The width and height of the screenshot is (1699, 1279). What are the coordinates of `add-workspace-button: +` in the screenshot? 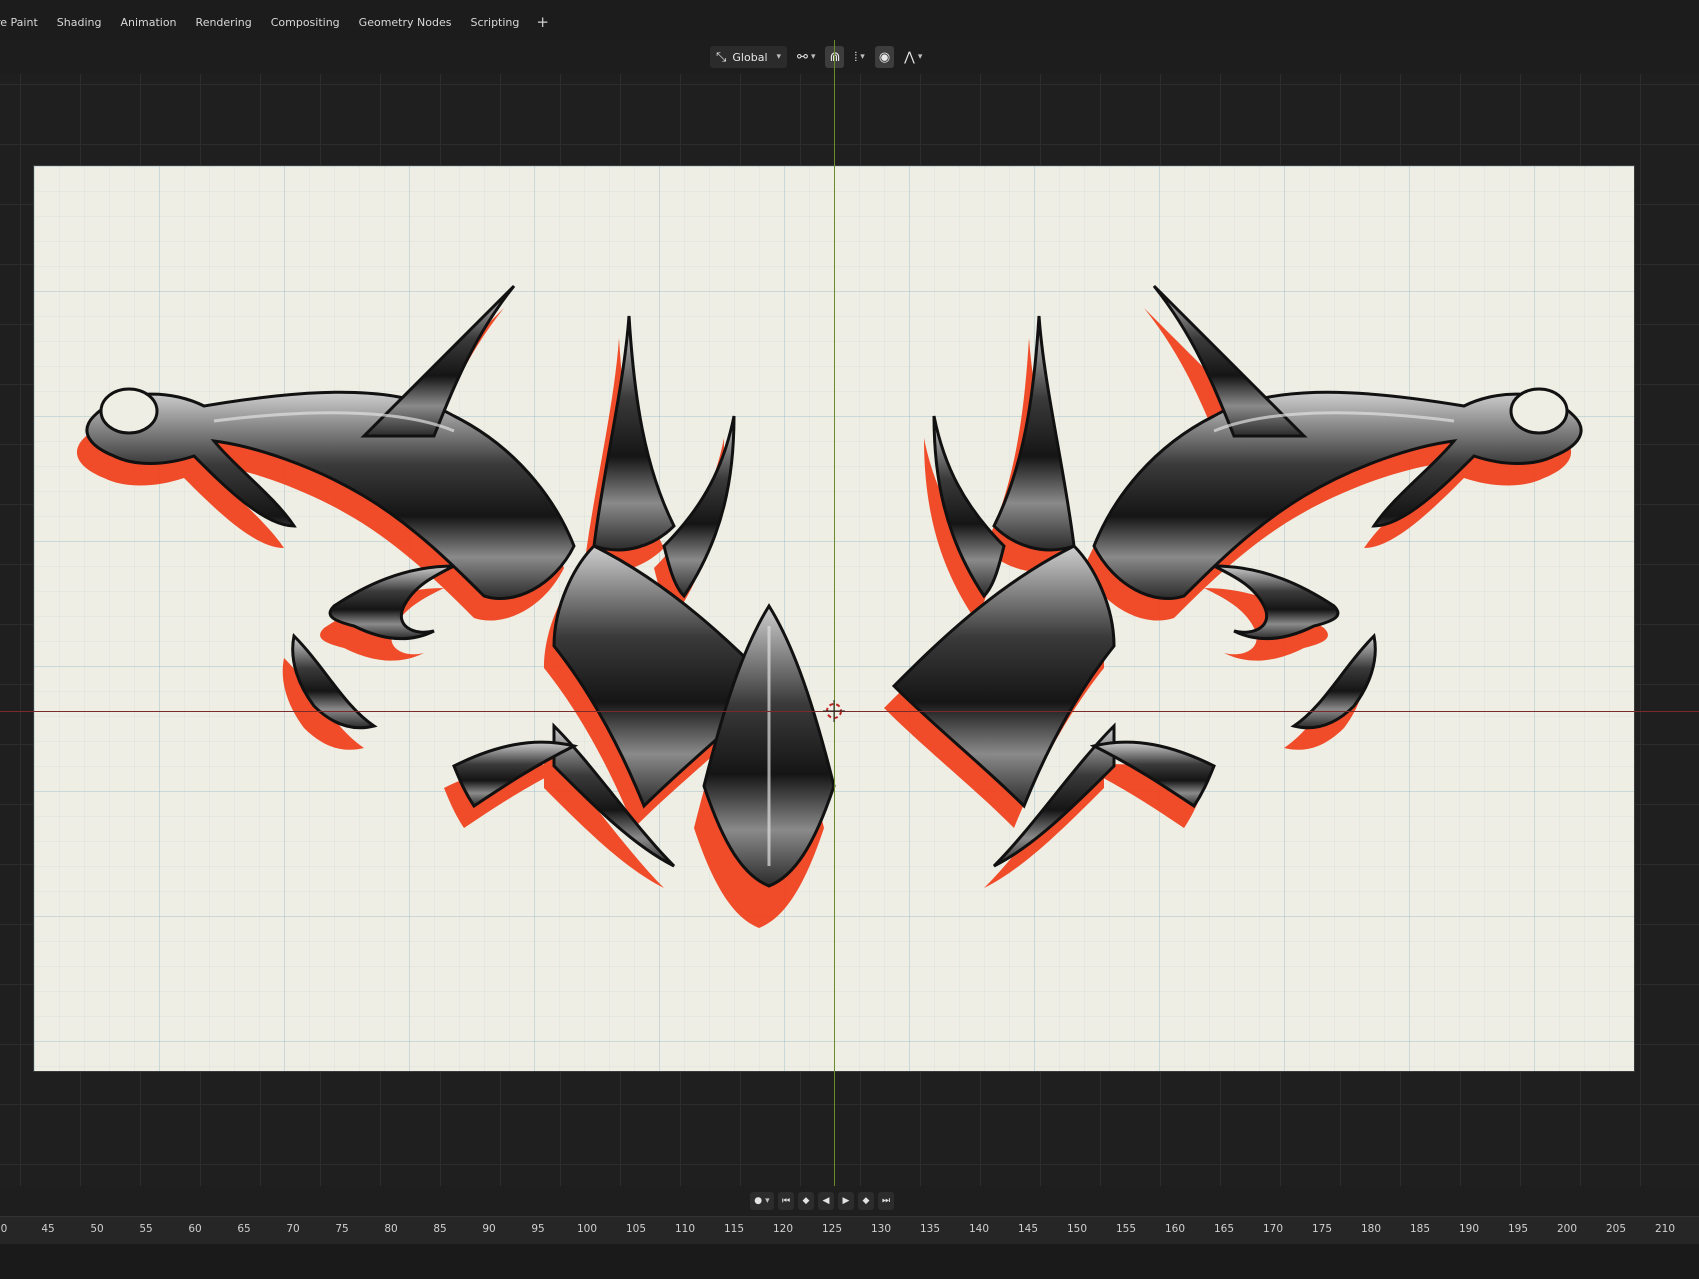 It's located at (542, 22).